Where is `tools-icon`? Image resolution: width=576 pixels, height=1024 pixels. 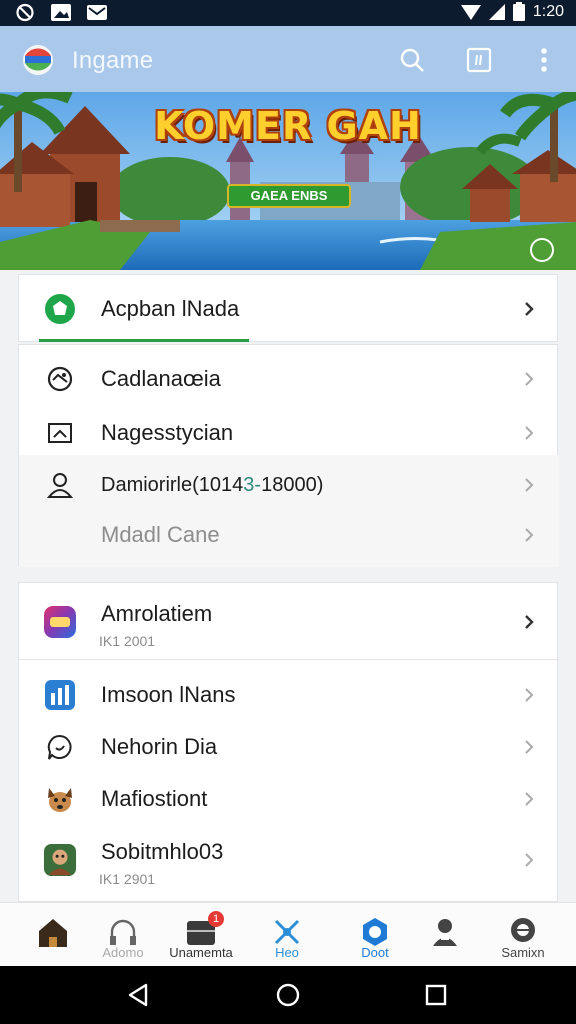 tools-icon is located at coordinates (287, 932).